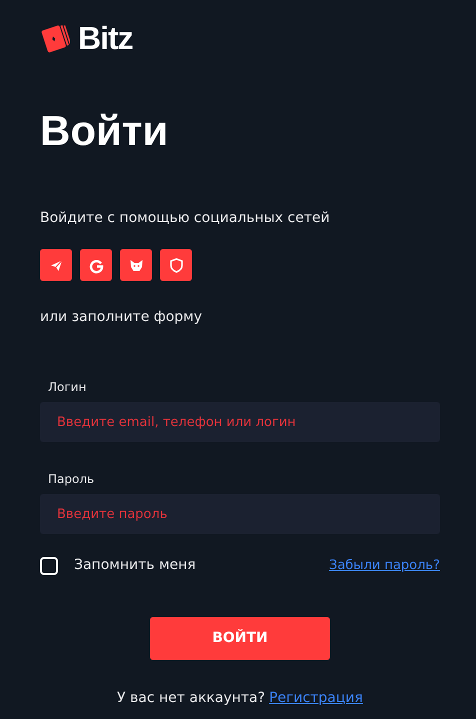 This screenshot has width=476, height=719. I want to click on shield-login-button, so click(176, 265).